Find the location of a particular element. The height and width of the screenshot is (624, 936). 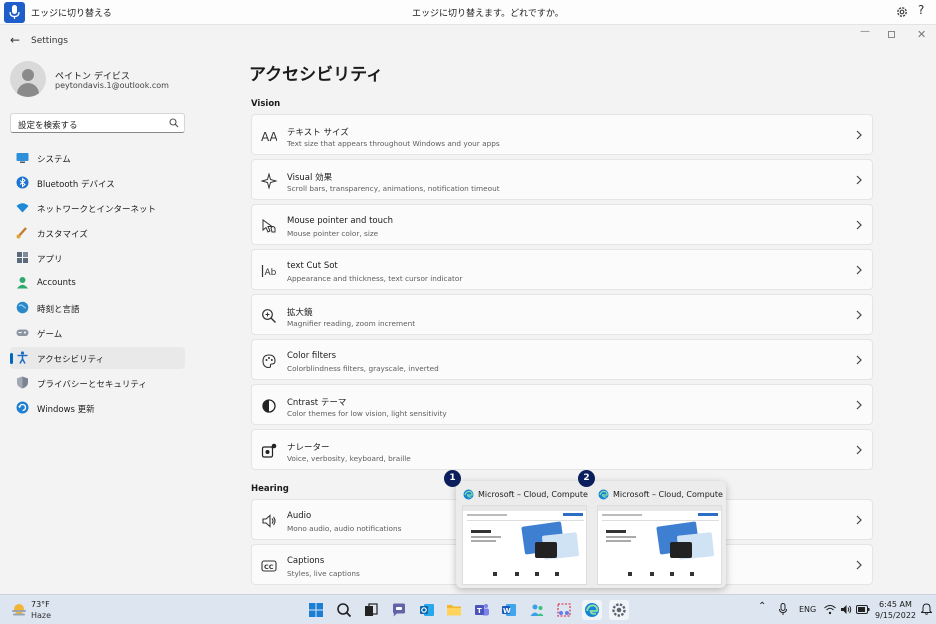

setting-card-description: Mouse pointer color, size is located at coordinates (333, 233).